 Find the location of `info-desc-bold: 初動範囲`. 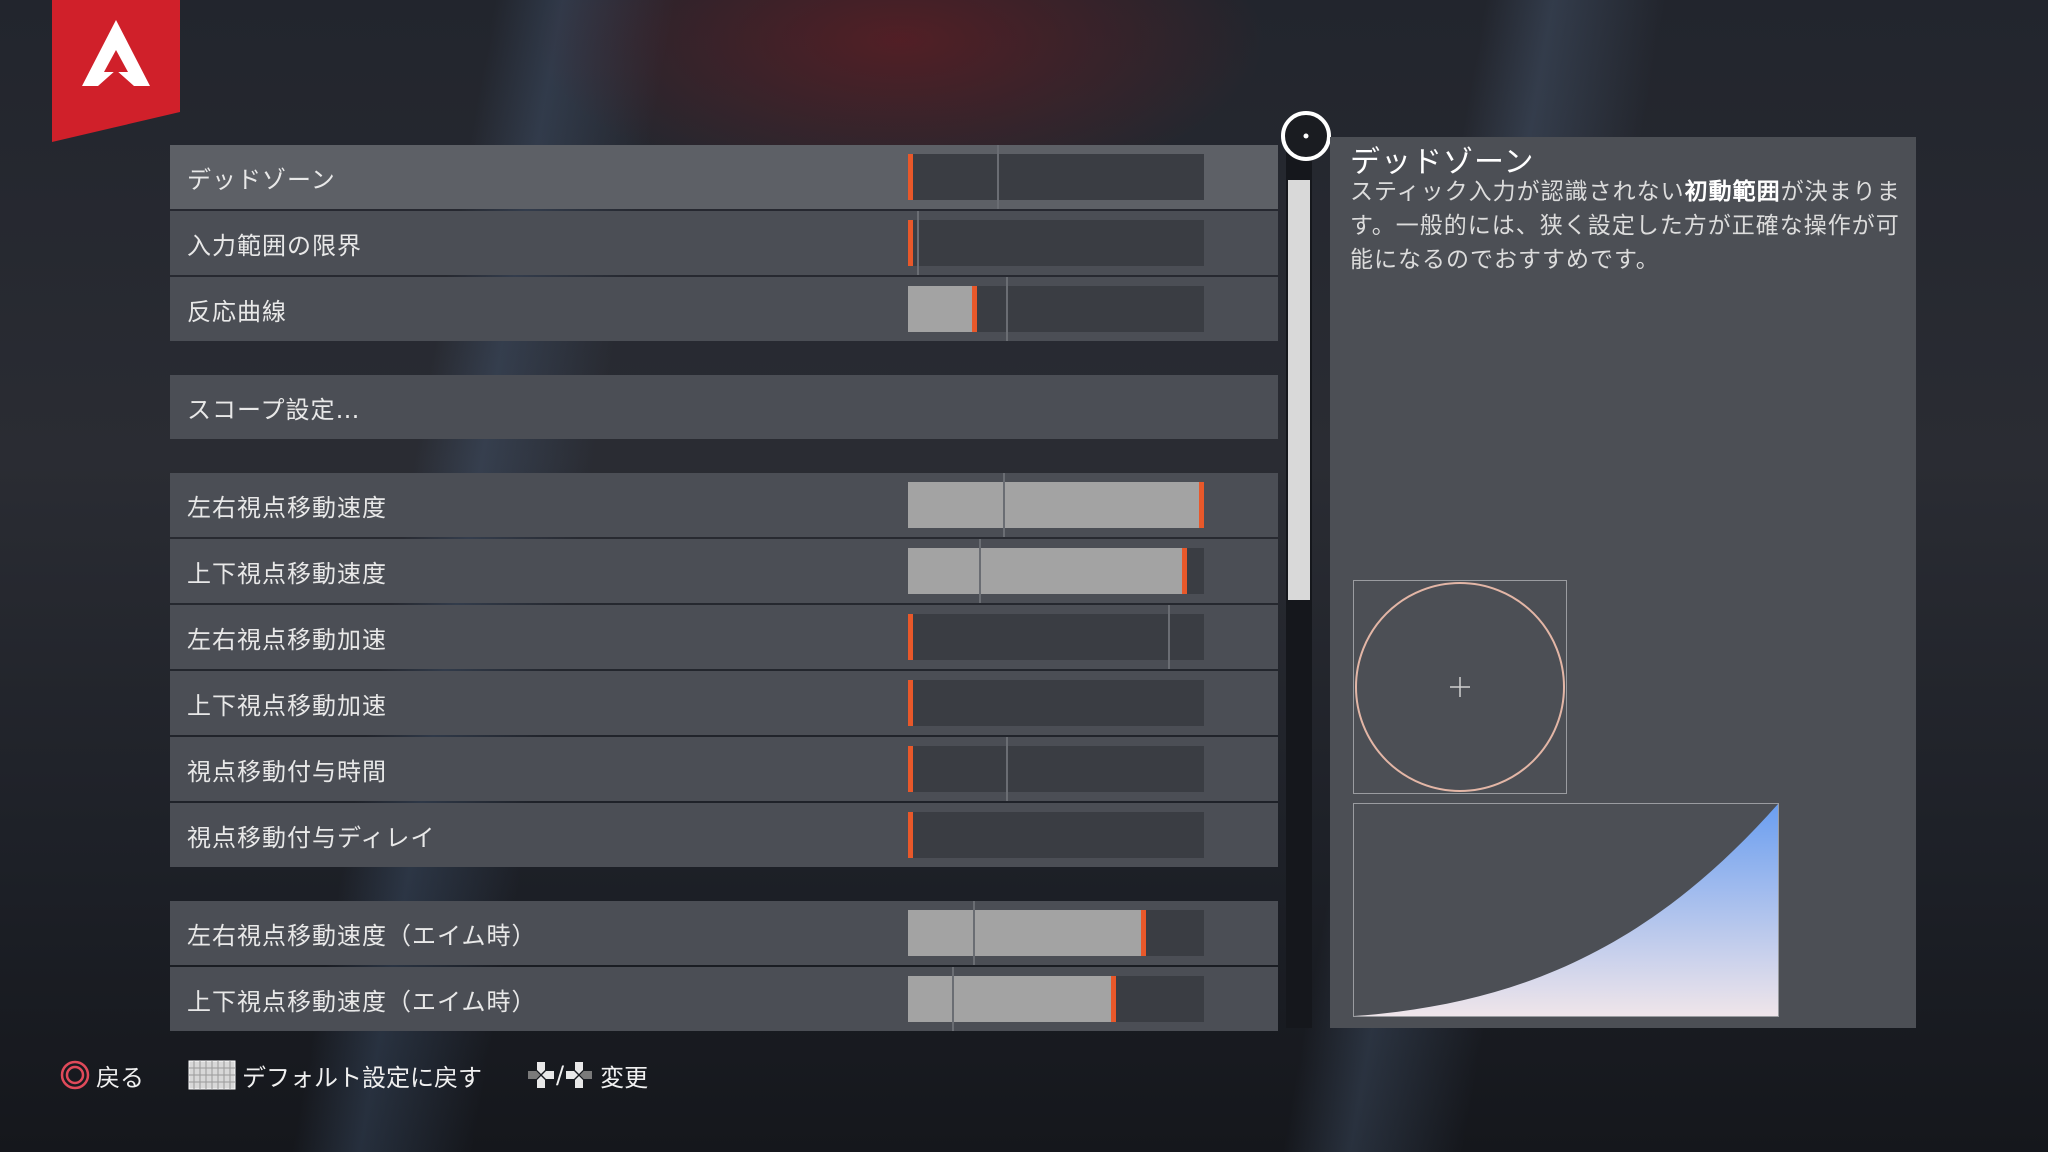

info-desc-bold: 初動範囲 is located at coordinates (1732, 192).